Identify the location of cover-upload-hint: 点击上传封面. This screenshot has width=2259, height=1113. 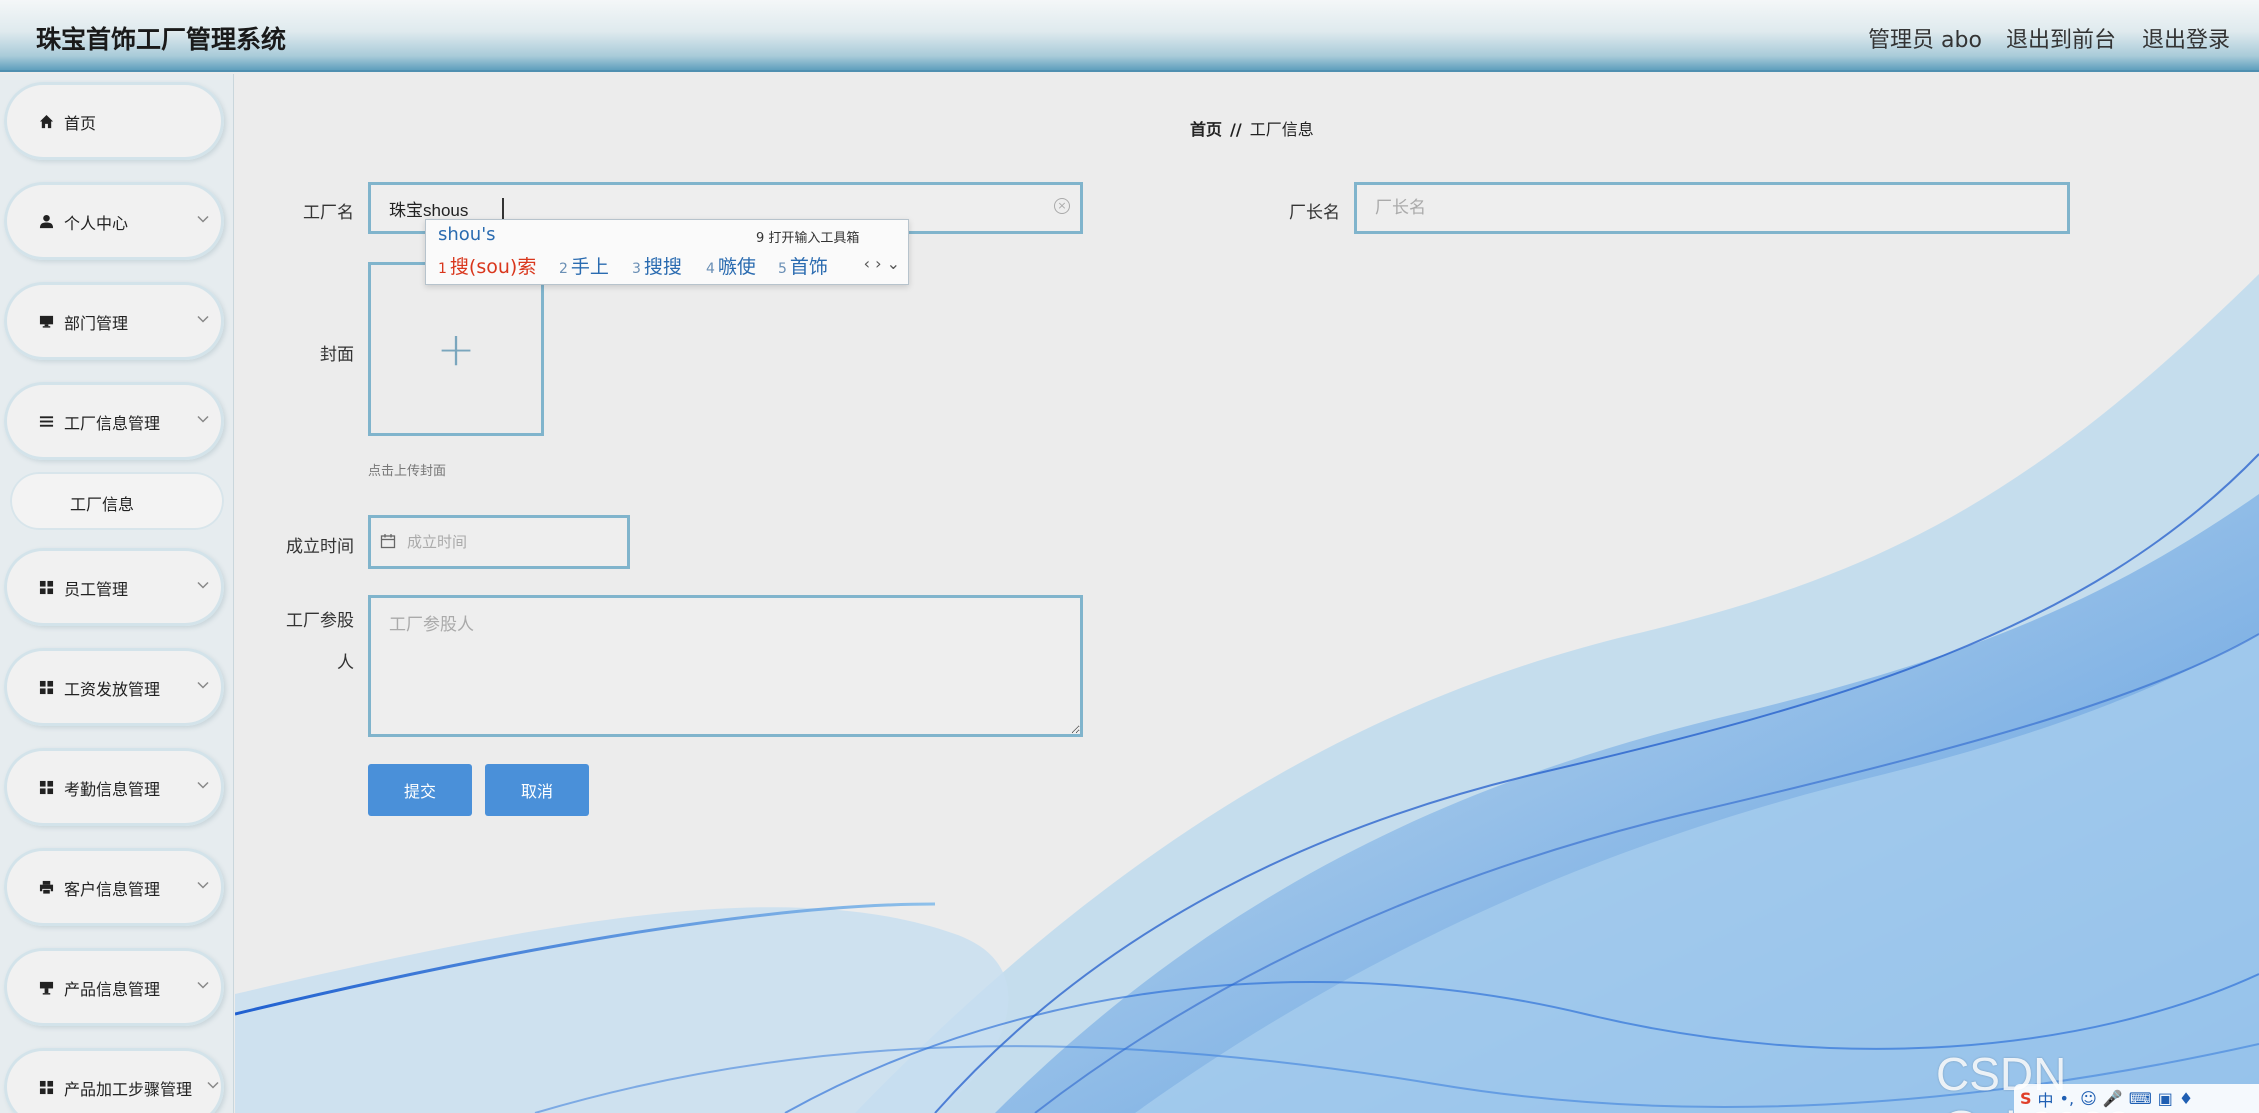
(407, 471).